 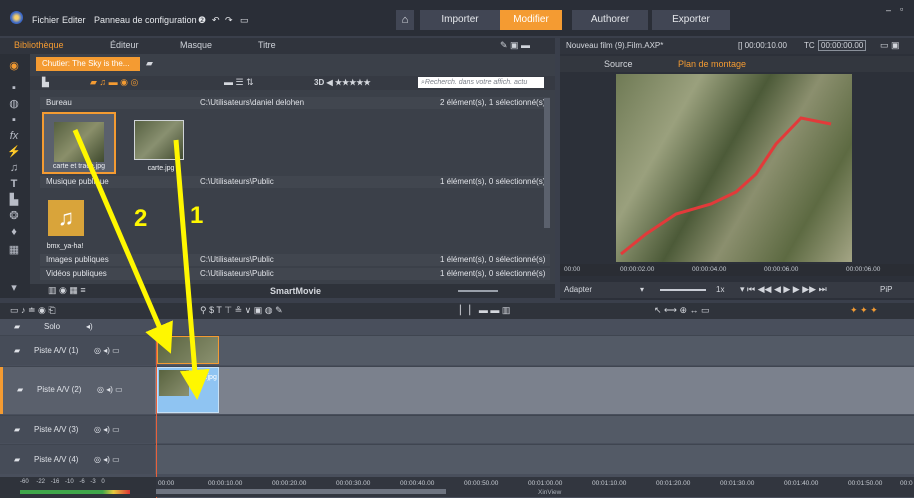 What do you see at coordinates (14, 250) in the screenshot?
I see `sidebar-film-icon: ▦` at bounding box center [14, 250].